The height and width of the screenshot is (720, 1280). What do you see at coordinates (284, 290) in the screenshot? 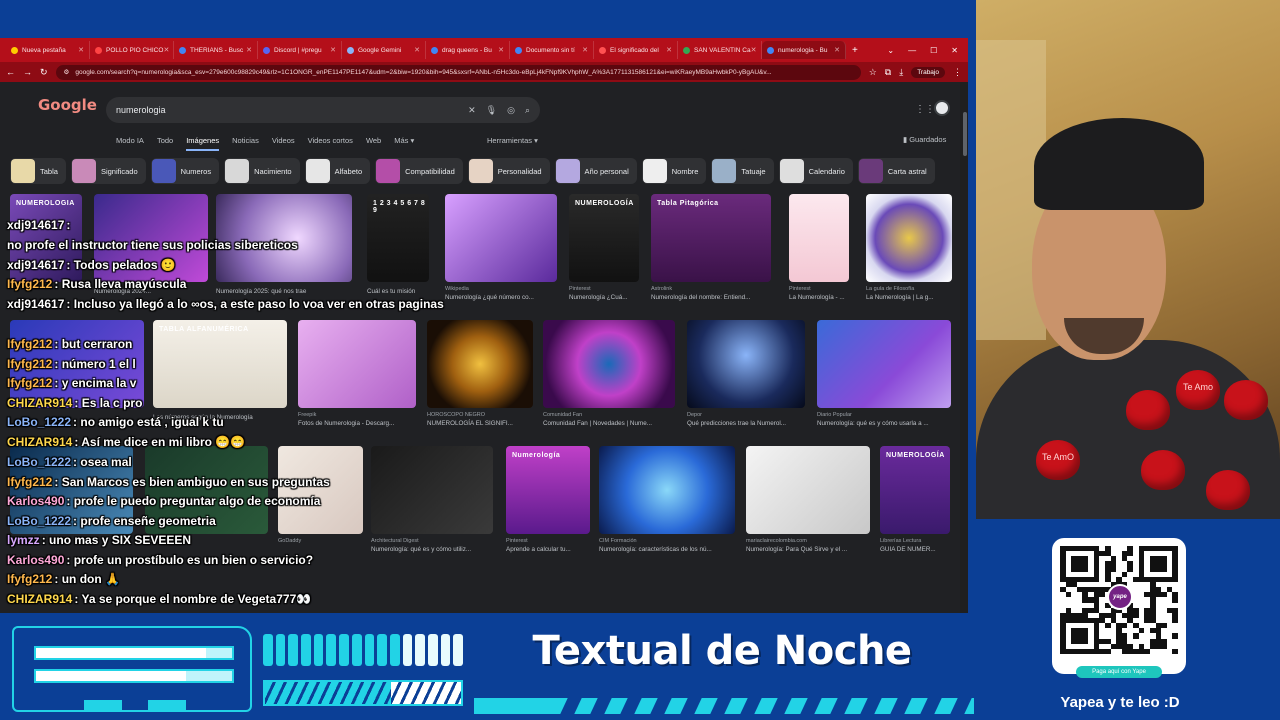
I see `image-result-caption: Numerología 2025: qué nos trae` at bounding box center [284, 290].